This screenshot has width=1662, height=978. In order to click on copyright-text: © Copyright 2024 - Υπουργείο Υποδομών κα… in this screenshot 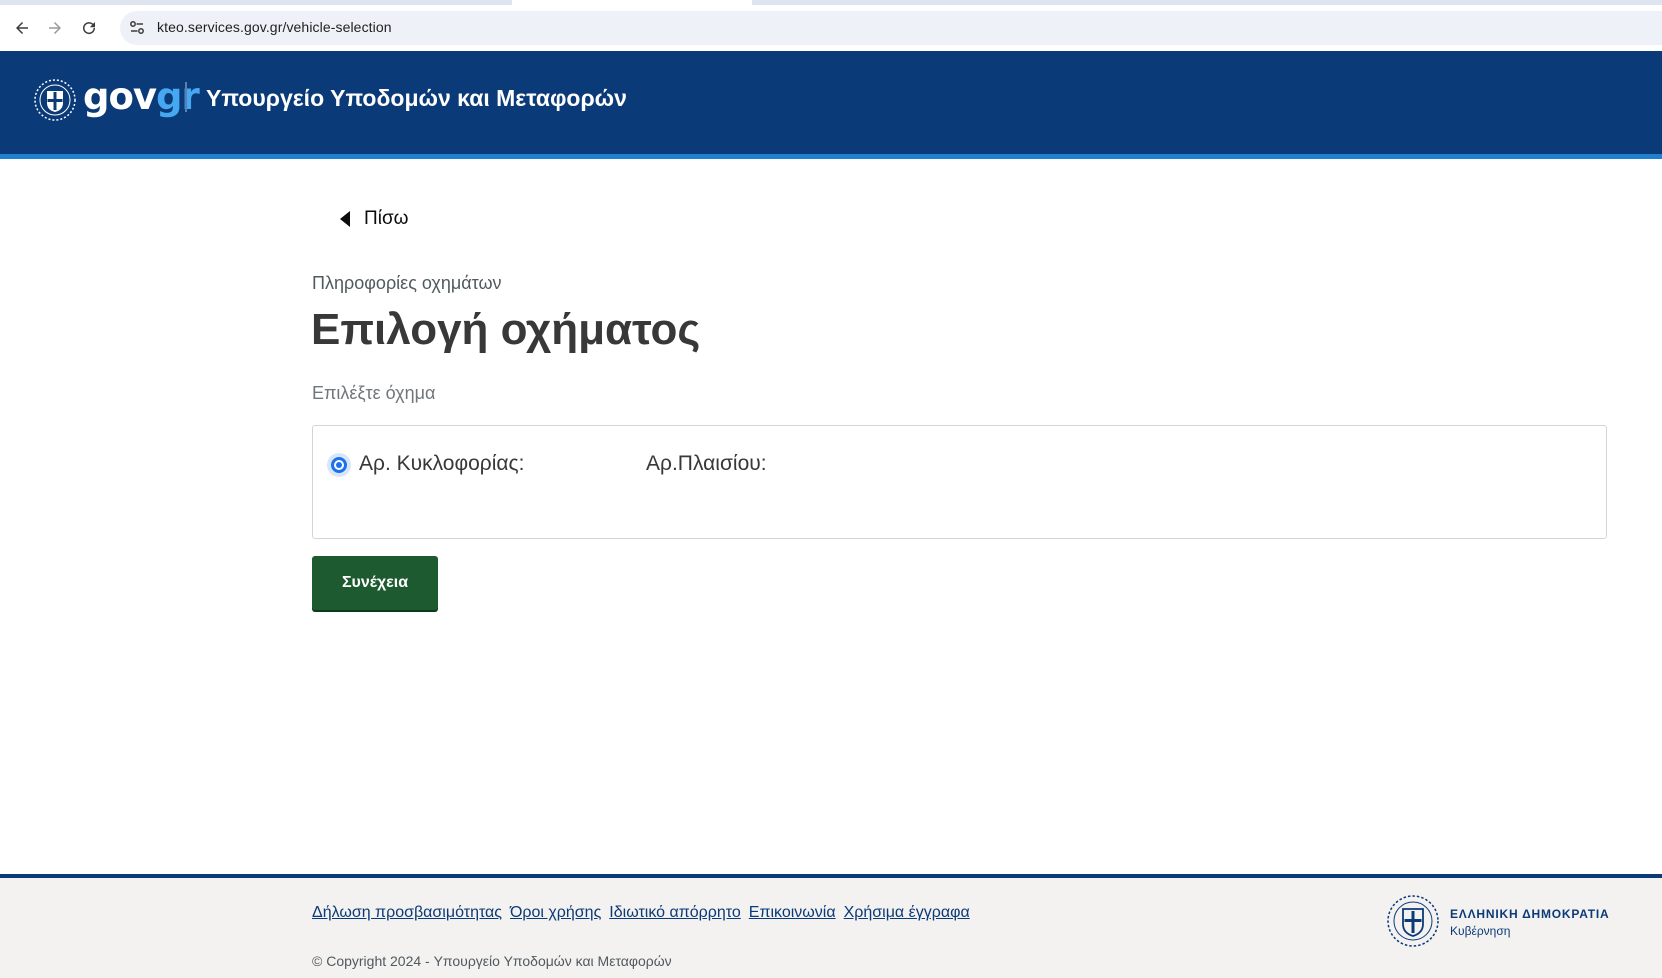, I will do `click(492, 961)`.